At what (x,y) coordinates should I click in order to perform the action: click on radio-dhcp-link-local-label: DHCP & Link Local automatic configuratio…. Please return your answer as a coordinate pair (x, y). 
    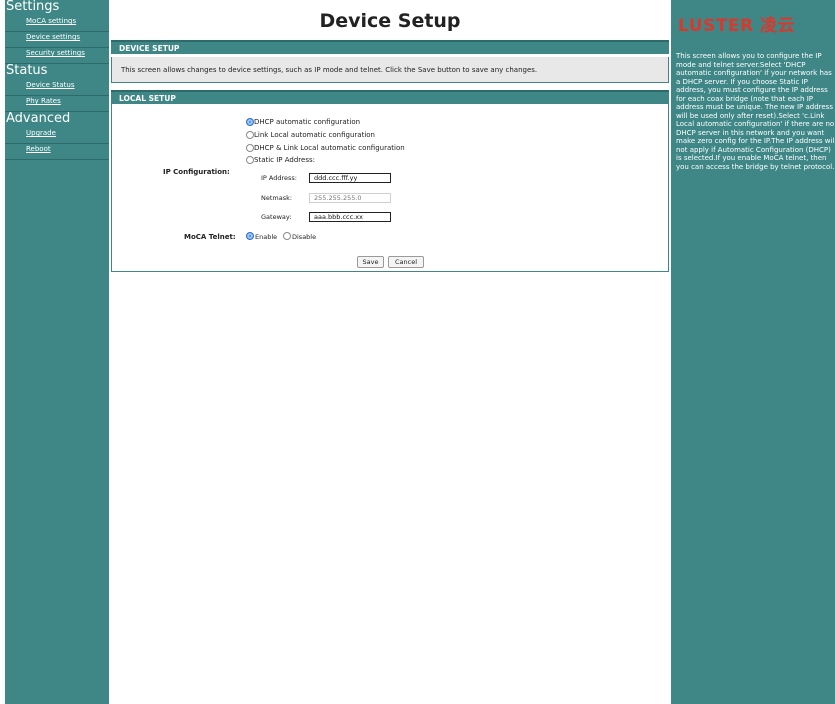
    Looking at the image, I should click on (329, 148).